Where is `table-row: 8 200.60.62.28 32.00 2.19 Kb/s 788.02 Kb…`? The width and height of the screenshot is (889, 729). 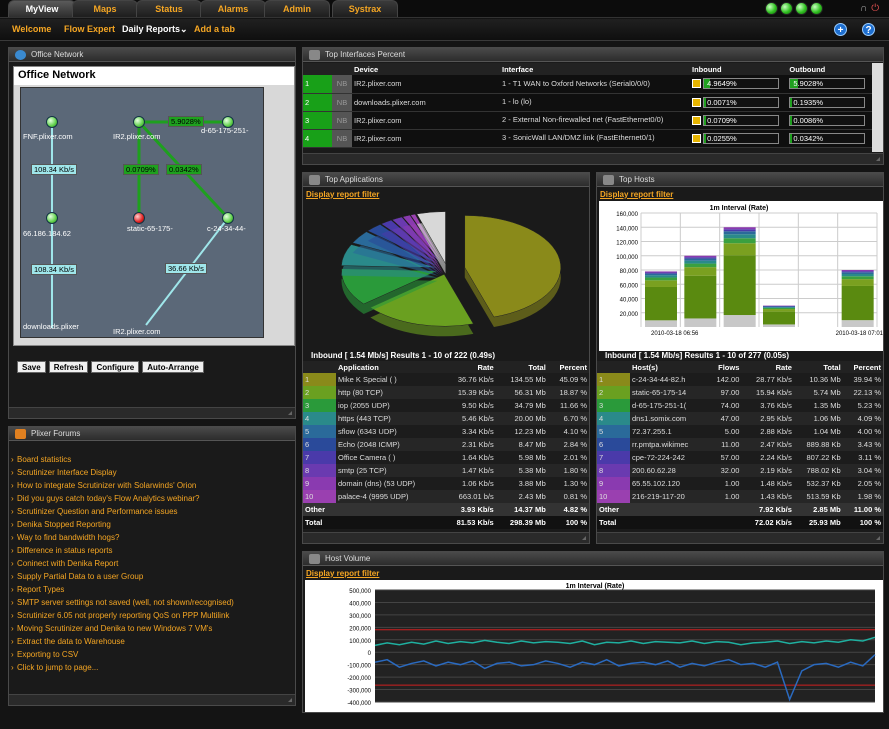 table-row: 8 200.60.62.28 32.00 2.19 Kb/s 788.02 Kb… is located at coordinates (740, 470).